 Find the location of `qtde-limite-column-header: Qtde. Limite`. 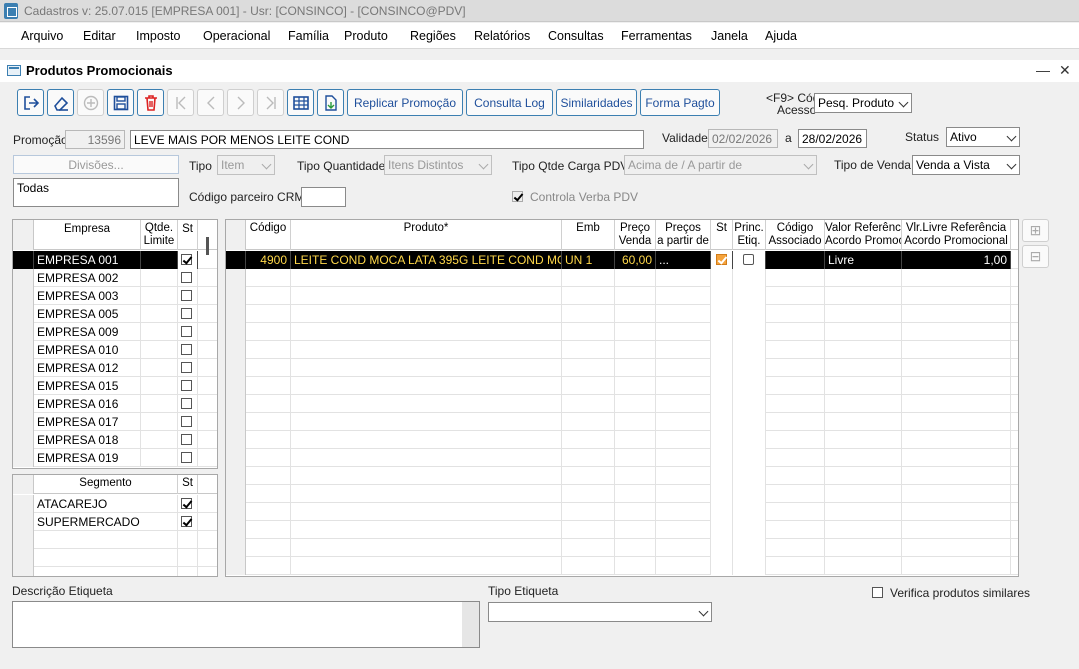

qtde-limite-column-header: Qtde. Limite is located at coordinates (159, 235).